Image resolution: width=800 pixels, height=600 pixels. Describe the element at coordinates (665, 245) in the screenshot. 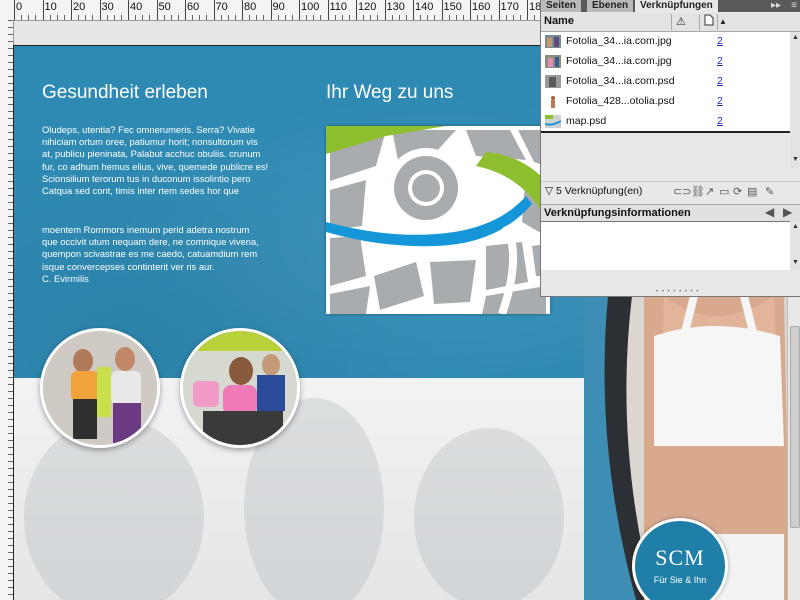

I see `link-info-body` at that location.